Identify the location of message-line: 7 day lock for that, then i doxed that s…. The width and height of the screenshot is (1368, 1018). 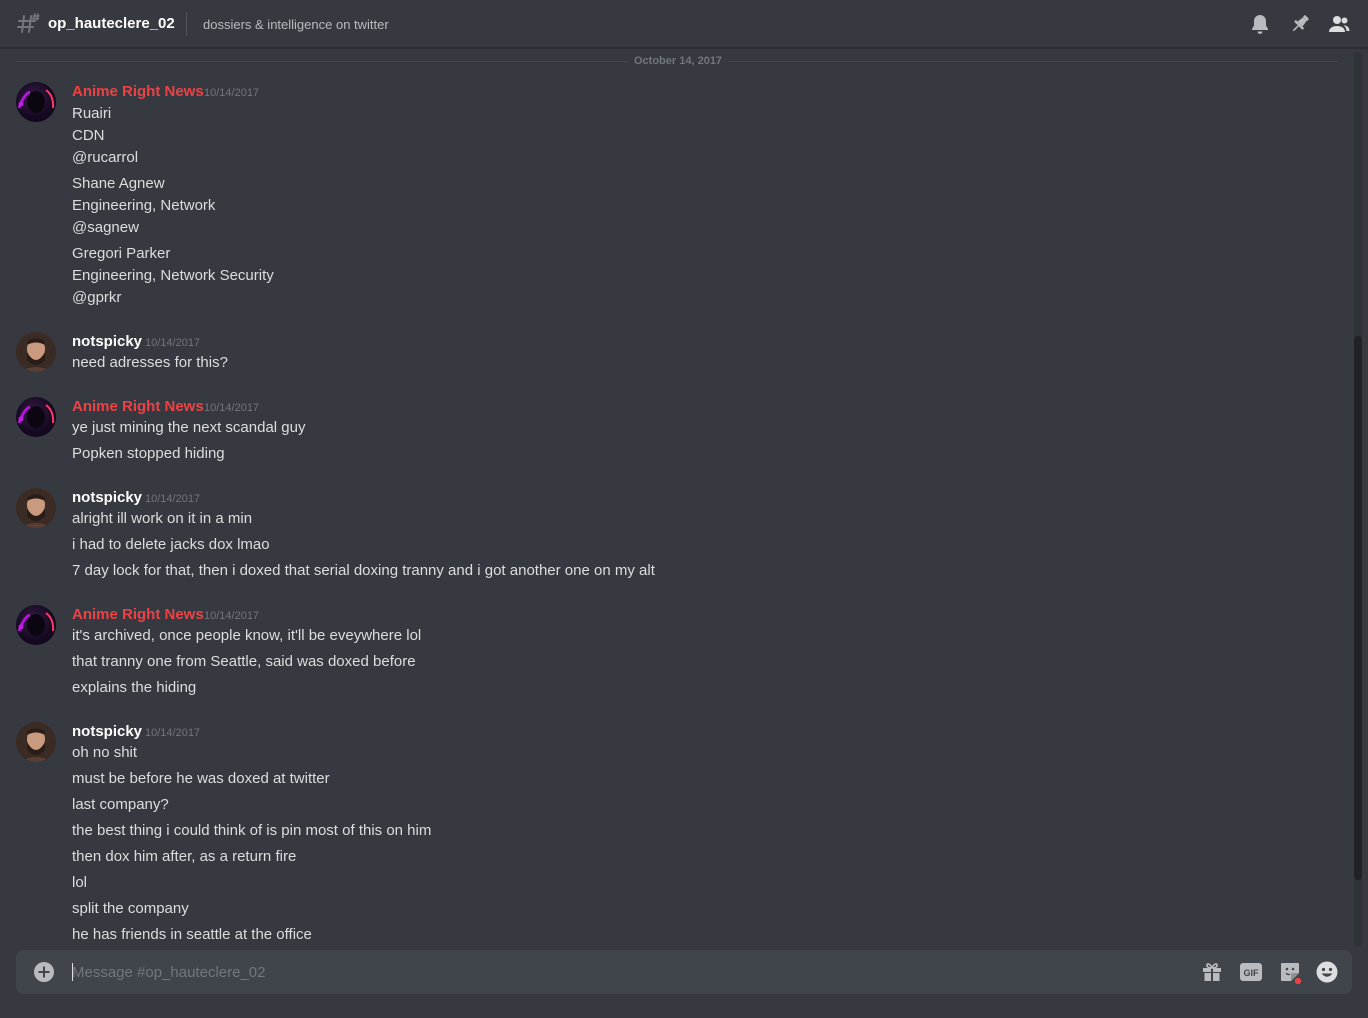
(363, 570).